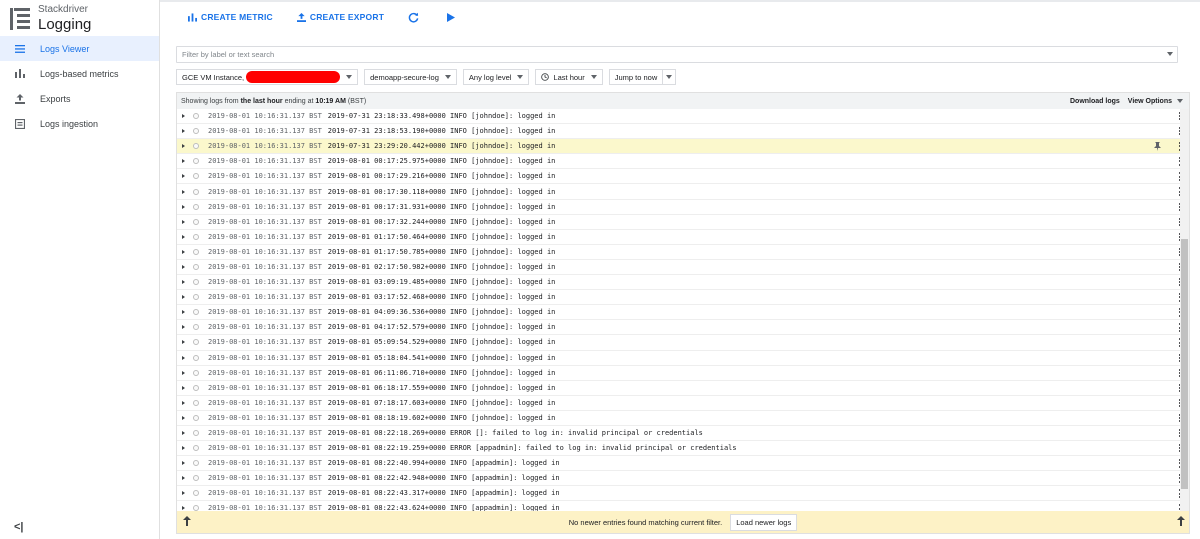 Image resolution: width=1200 pixels, height=539 pixels. I want to click on jump-dropdown, so click(668, 77).